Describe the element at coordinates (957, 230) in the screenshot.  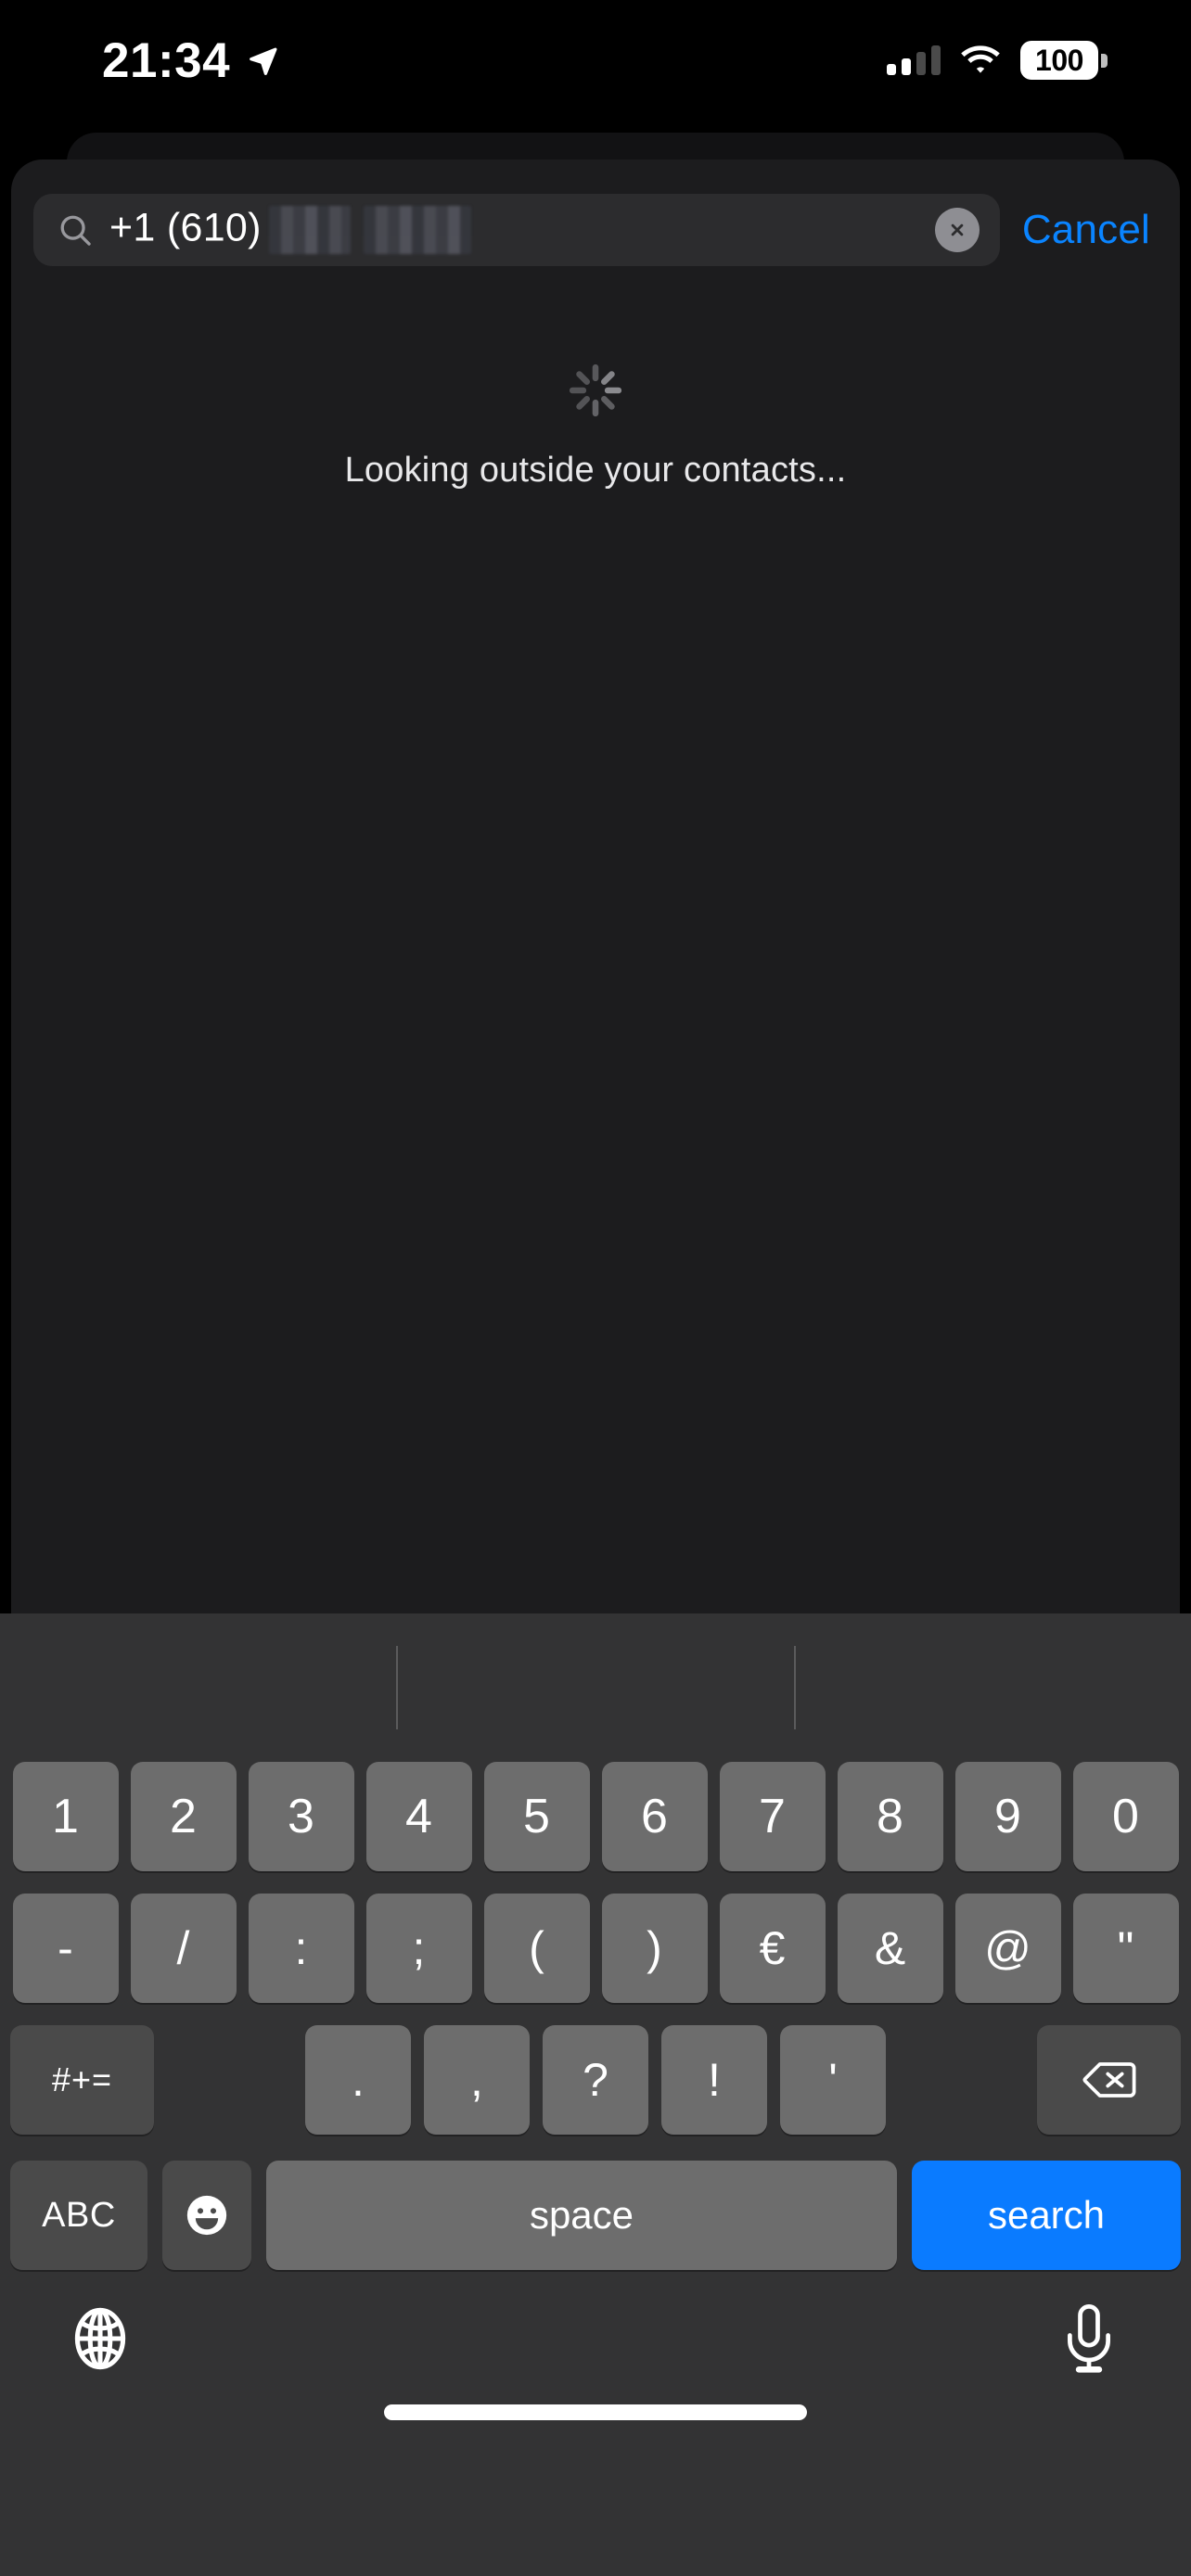
I see `clear-circle-icon` at that location.